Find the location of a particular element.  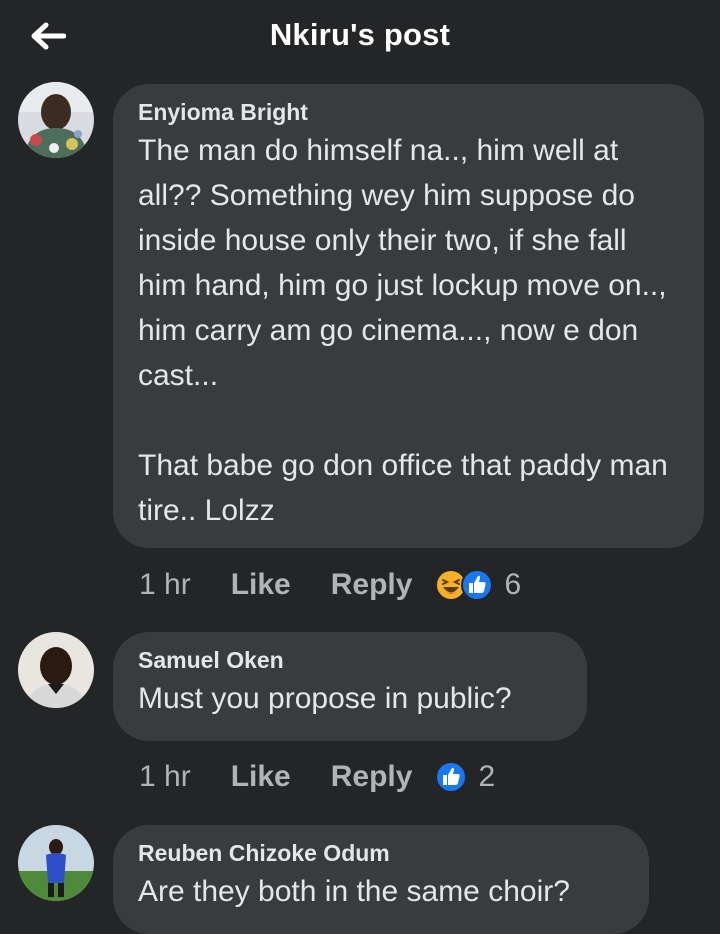

comment-bubble: Samuel Oken Must you propose in public? is located at coordinates (350, 686).